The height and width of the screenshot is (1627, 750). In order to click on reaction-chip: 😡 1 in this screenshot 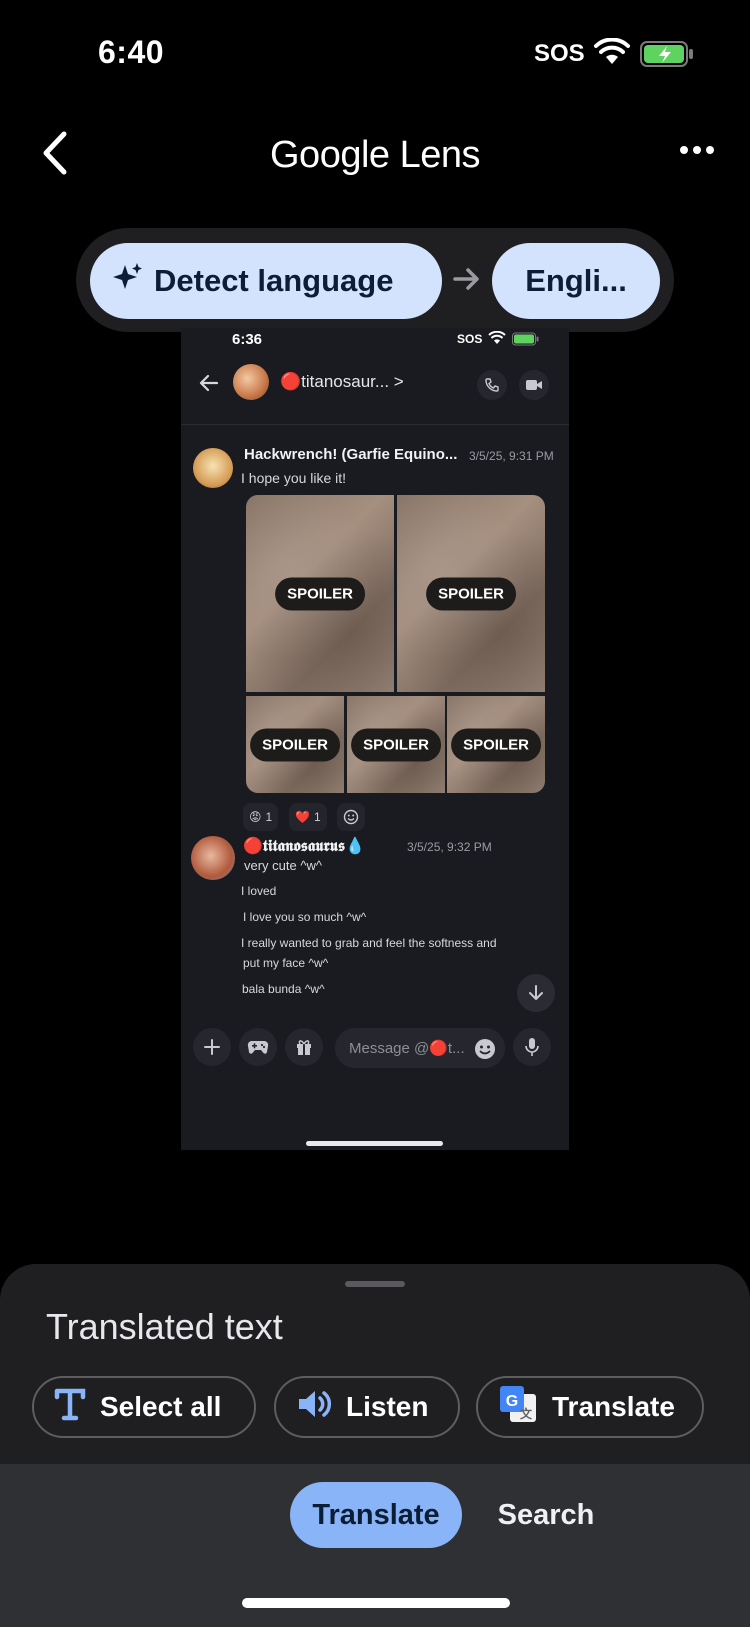, I will do `click(261, 817)`.